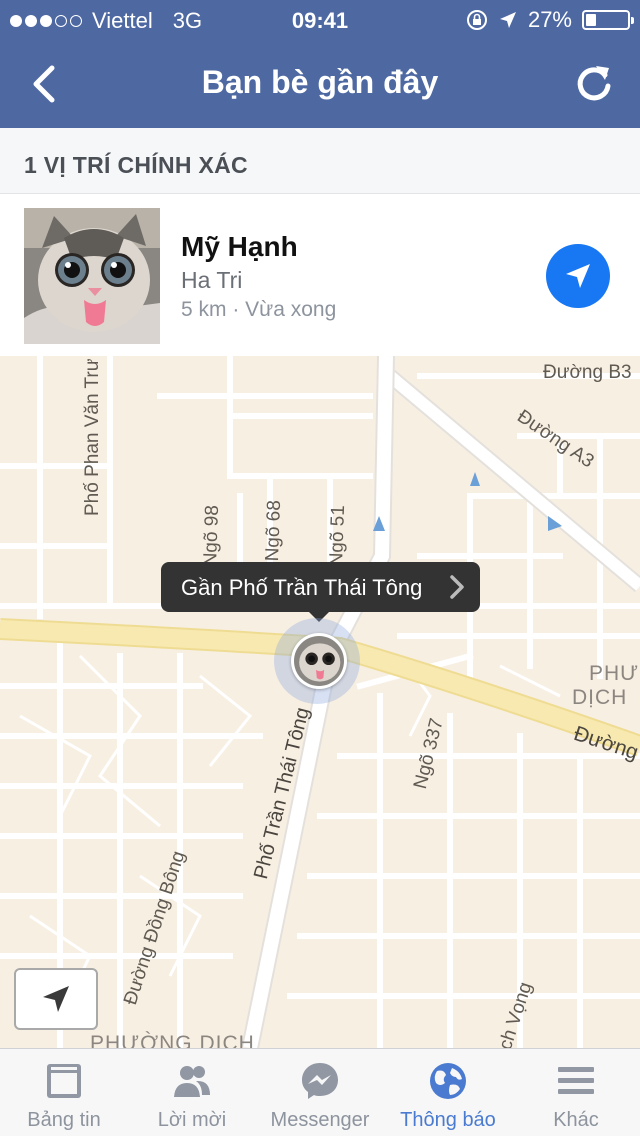 This screenshot has height=1136, width=640. I want to click on my-location-button, so click(56, 999).